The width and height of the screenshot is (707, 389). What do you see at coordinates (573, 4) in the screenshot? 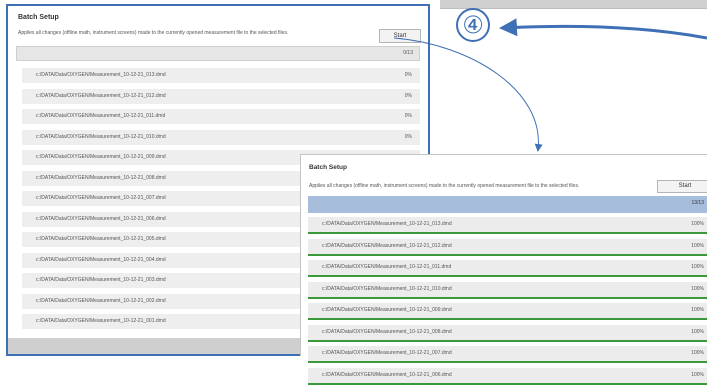
I see `background-toolbar-strip` at bounding box center [573, 4].